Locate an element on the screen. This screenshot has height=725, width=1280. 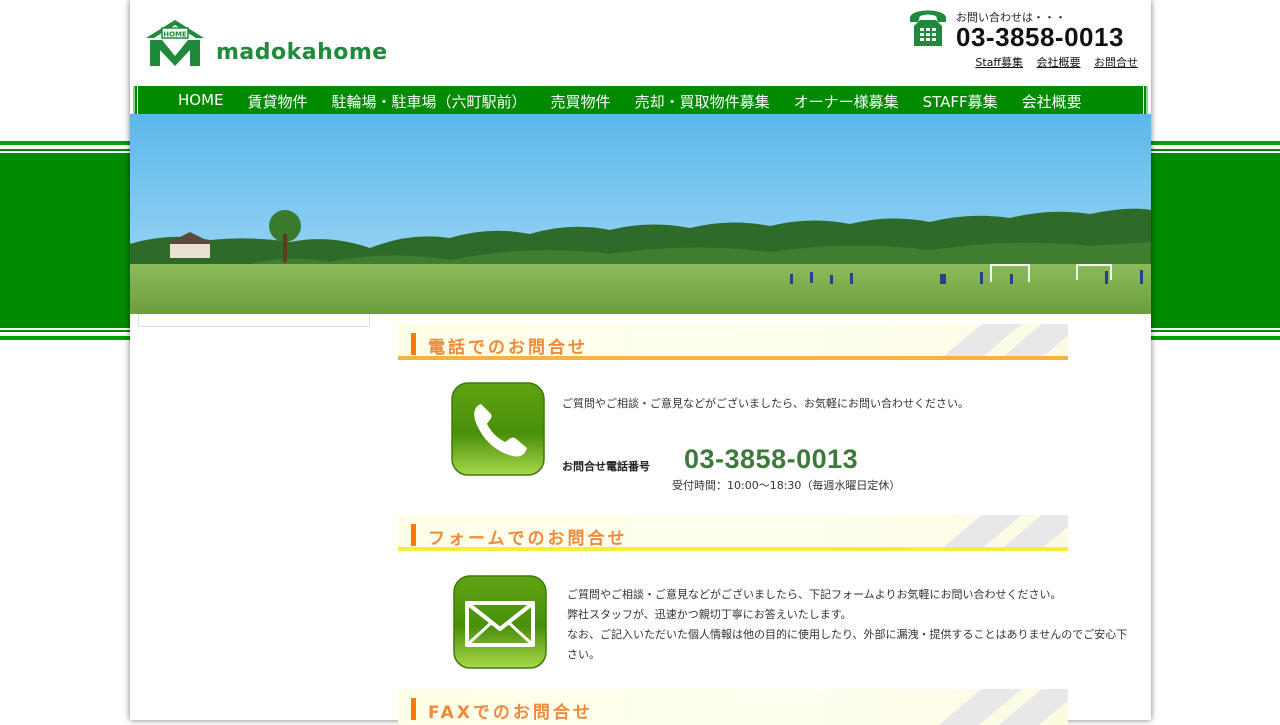
phone-hours: 受付時間：10:00～18:30（毎週水曜日定休） is located at coordinates (786, 485).